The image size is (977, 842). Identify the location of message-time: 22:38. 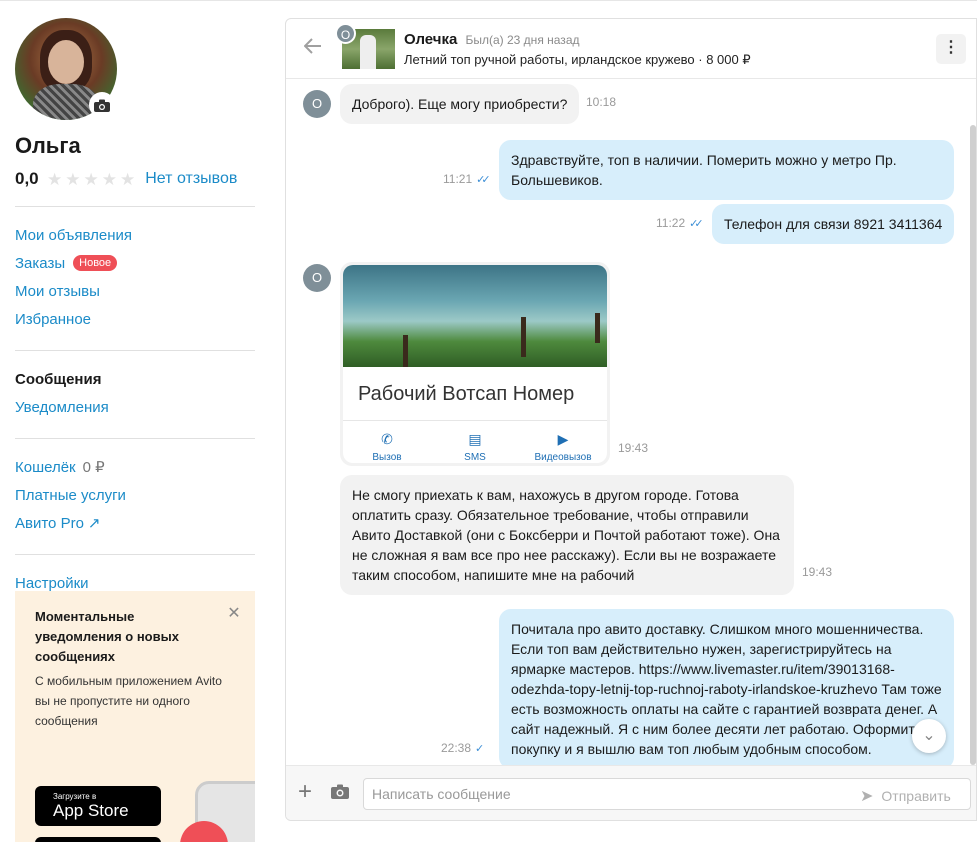
(456, 748).